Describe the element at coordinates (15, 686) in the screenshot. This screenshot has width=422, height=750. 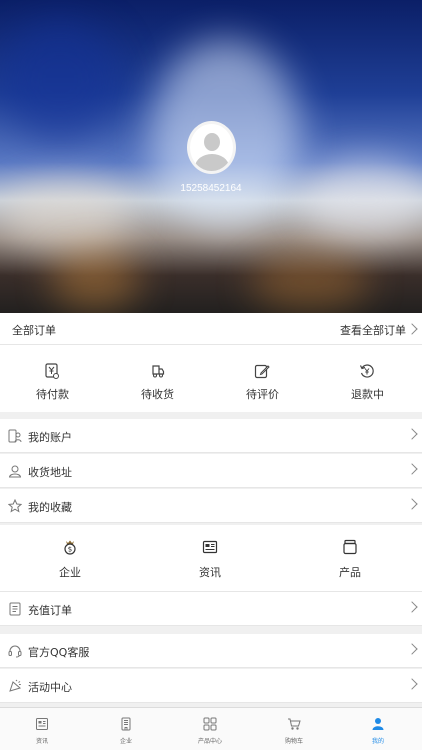
I see `activity-icon` at that location.